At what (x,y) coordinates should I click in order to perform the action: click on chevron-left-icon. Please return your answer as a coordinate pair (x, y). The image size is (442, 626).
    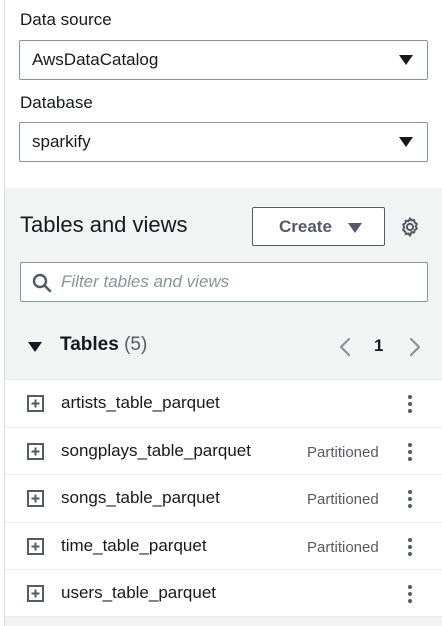
    Looking at the image, I should click on (345, 347).